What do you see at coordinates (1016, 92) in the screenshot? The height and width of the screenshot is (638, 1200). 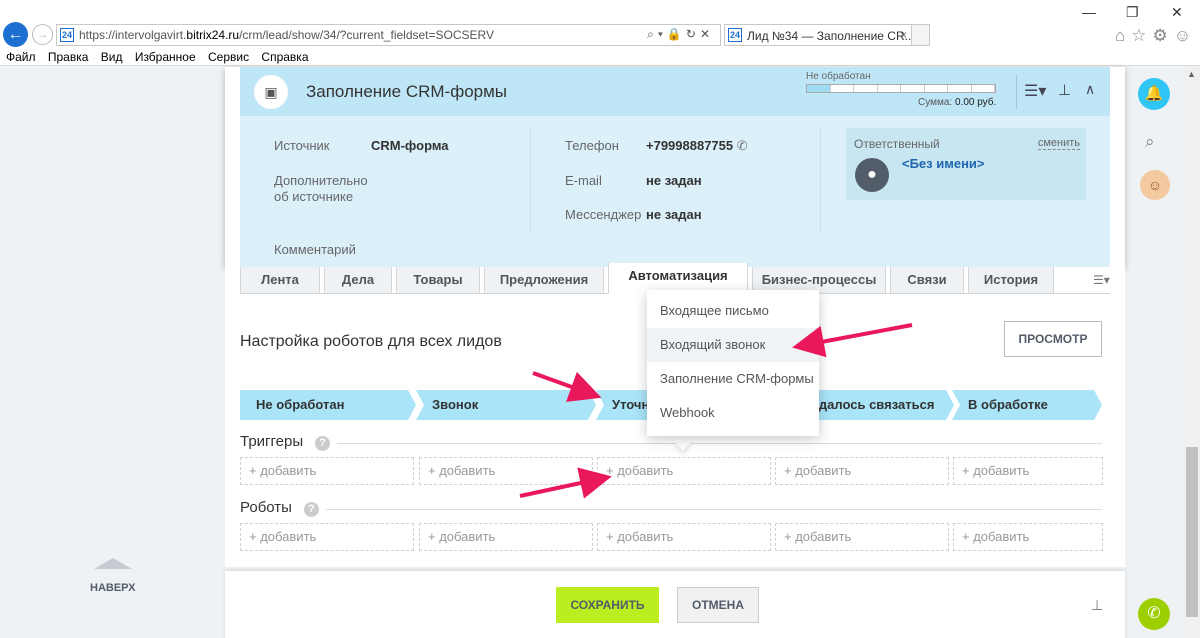 I see `header-divider` at bounding box center [1016, 92].